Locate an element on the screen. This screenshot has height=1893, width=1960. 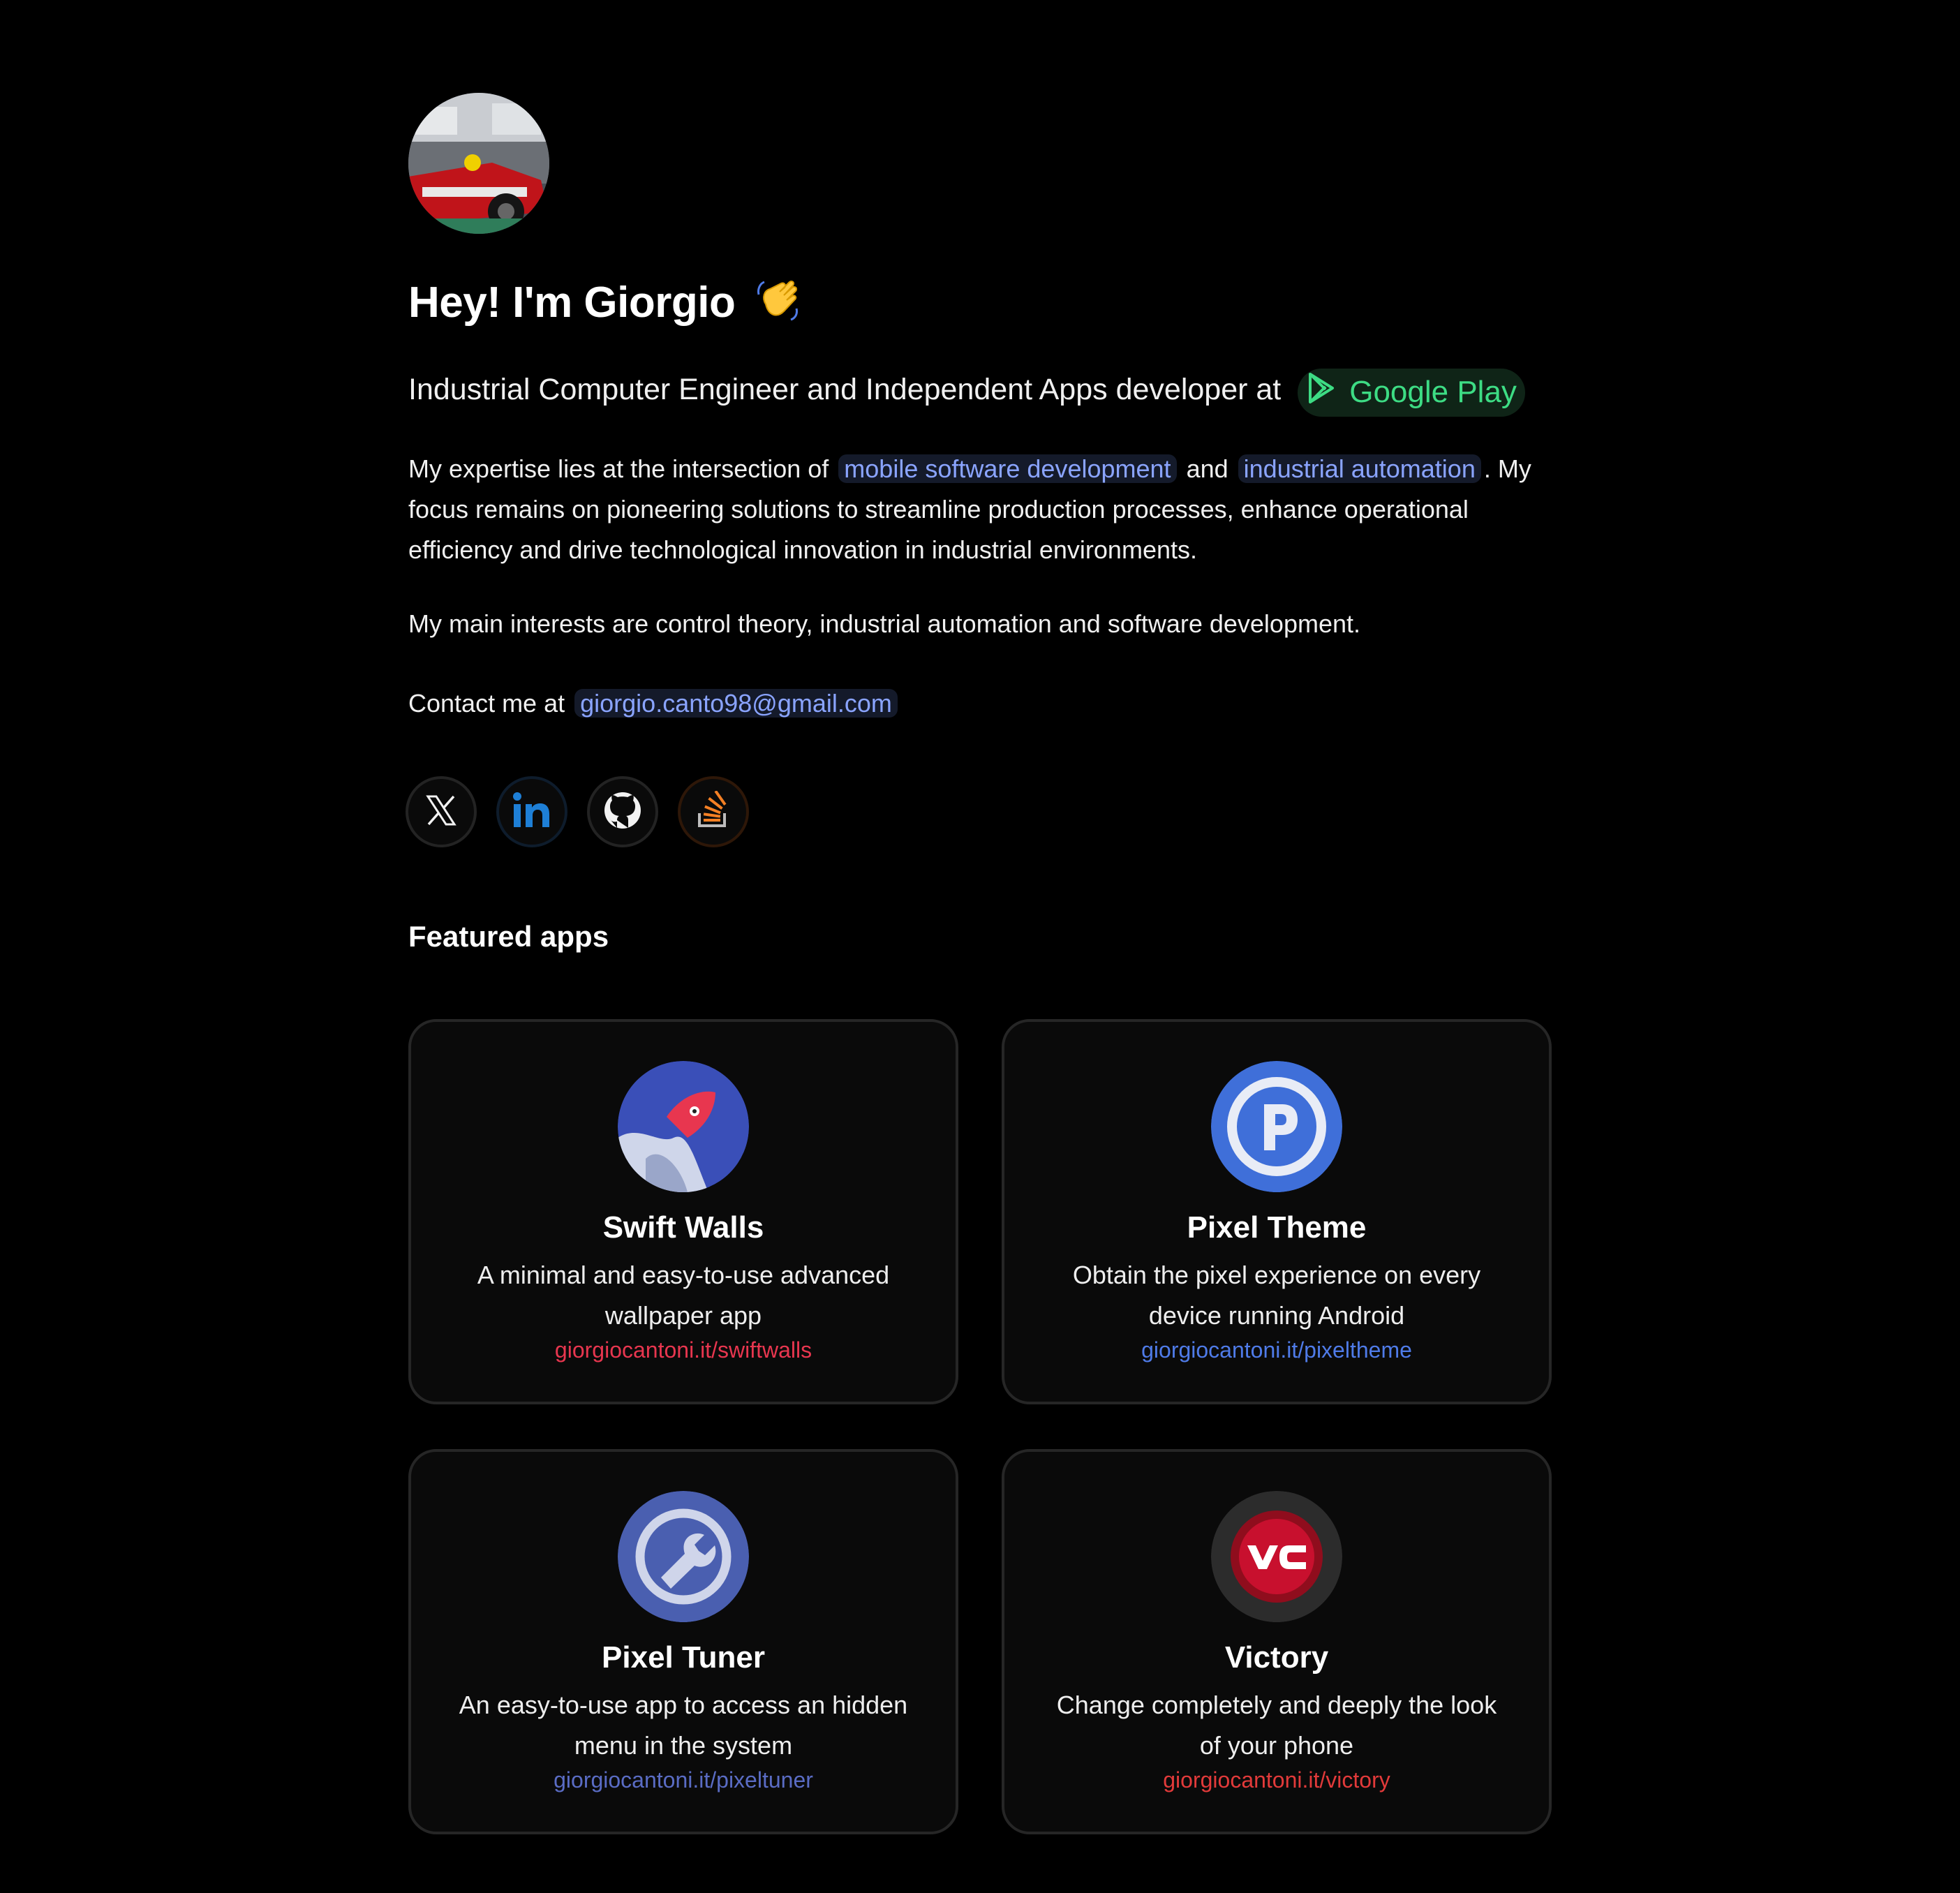
page-title: Hey! I'm Giorgio is located at coordinates (605, 304).